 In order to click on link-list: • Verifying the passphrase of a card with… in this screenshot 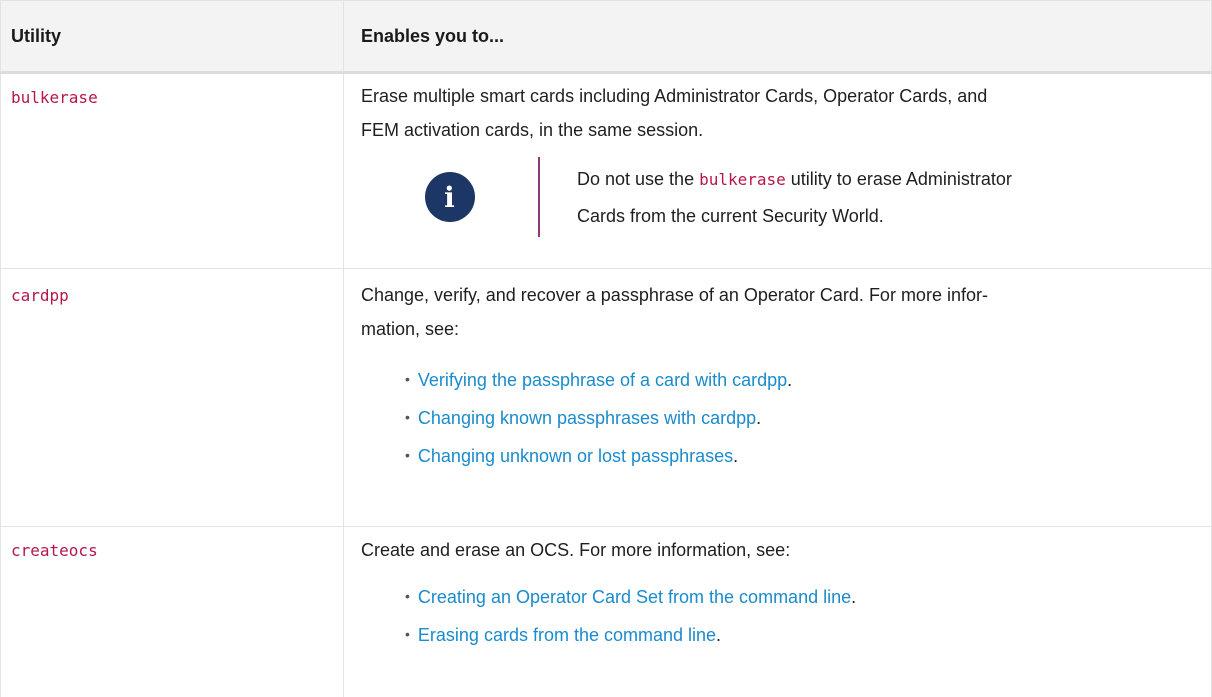, I will do `click(779, 419)`.